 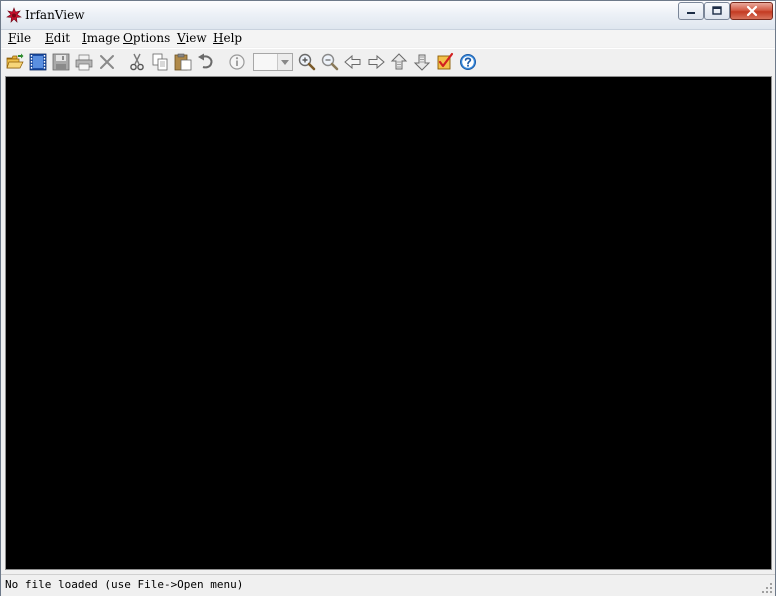 I want to click on chevron-down-icon, so click(x=285, y=62).